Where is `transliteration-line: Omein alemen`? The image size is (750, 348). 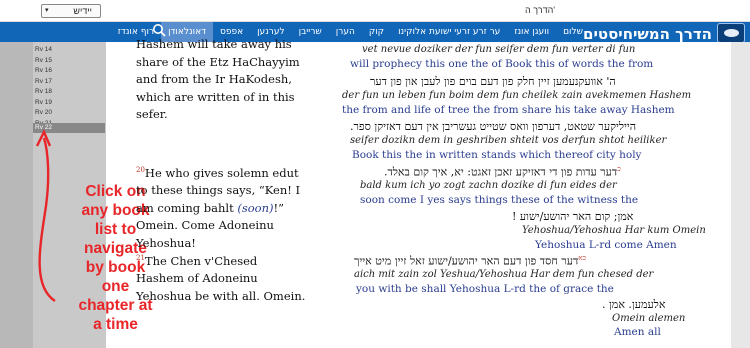 transliteration-line: Omein alemen is located at coordinates (649, 318).